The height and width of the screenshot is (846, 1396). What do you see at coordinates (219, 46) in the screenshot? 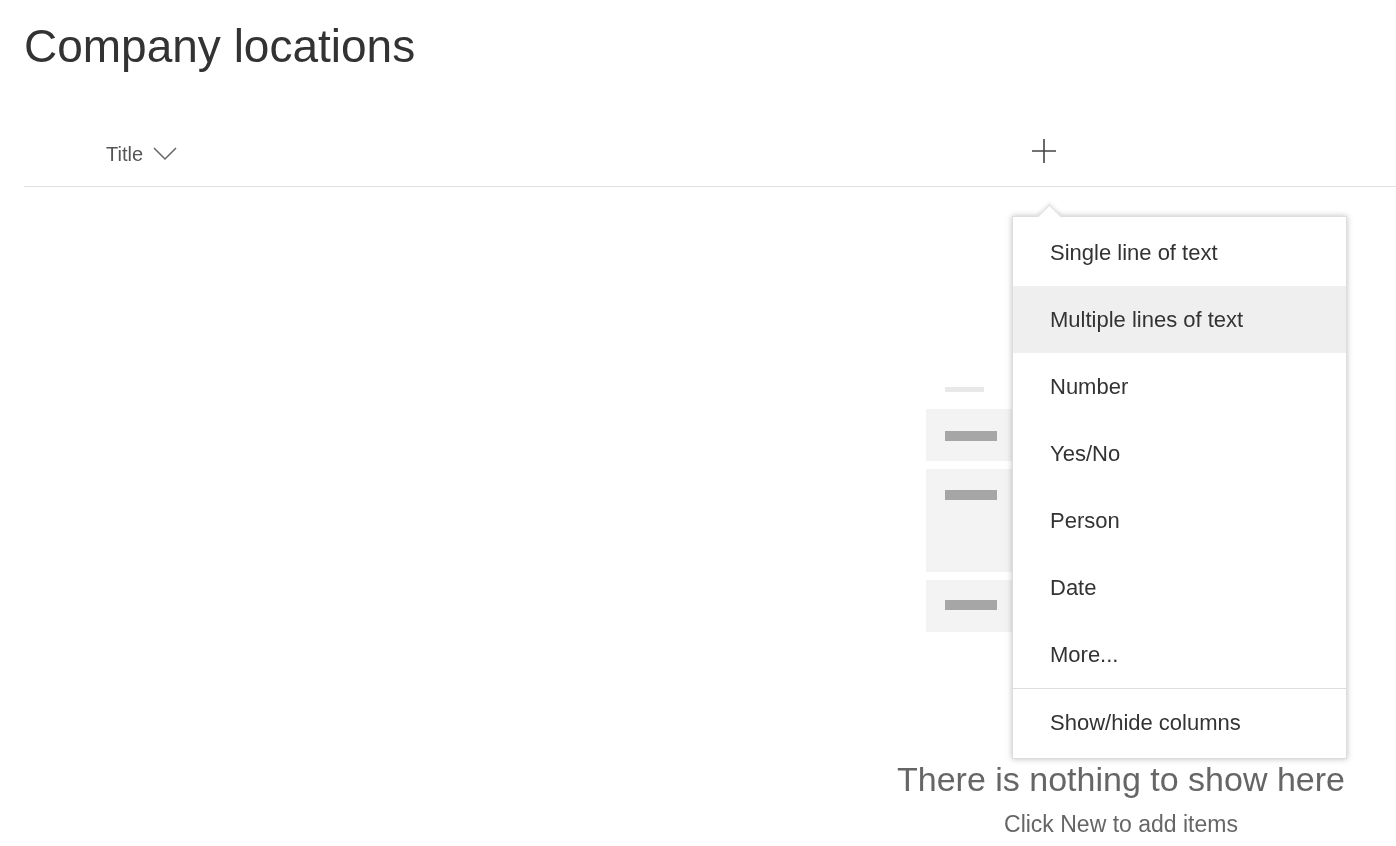
I see `page-title: Company locations` at bounding box center [219, 46].